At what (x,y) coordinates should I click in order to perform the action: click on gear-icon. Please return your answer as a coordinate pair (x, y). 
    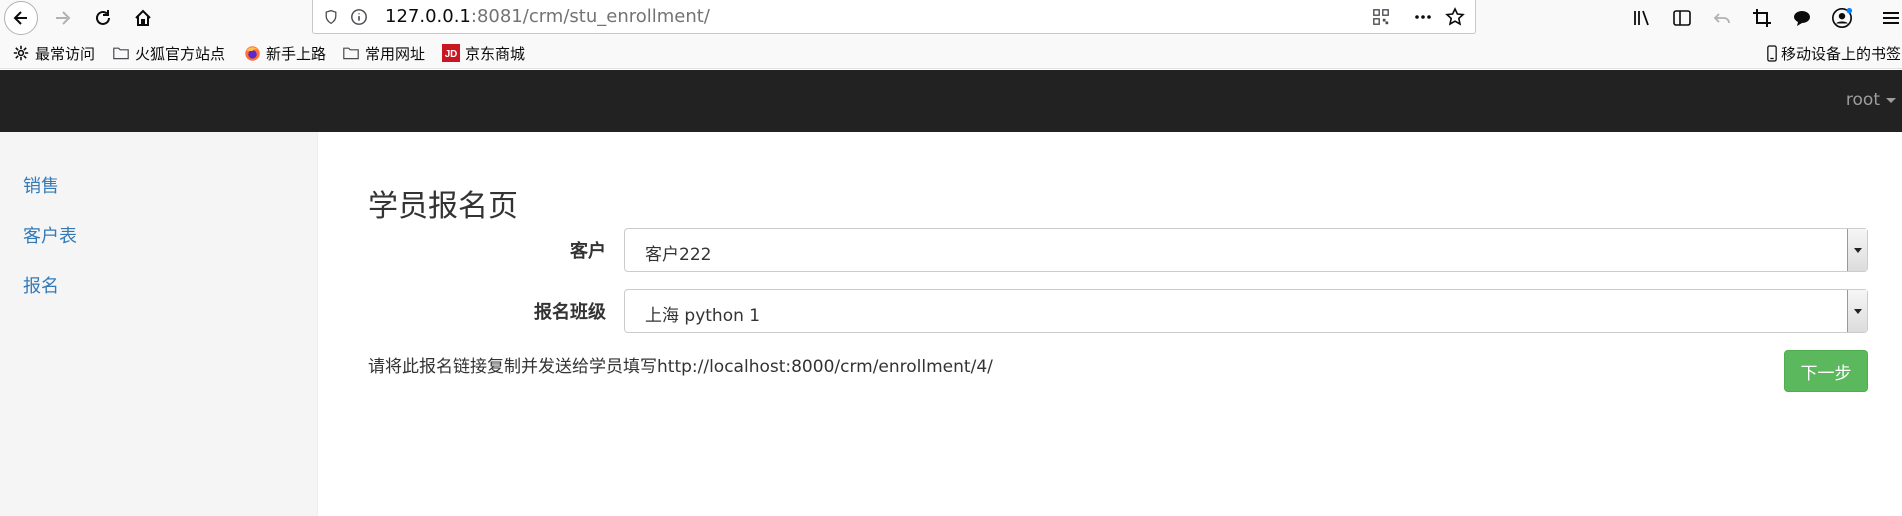
    Looking at the image, I should click on (21, 53).